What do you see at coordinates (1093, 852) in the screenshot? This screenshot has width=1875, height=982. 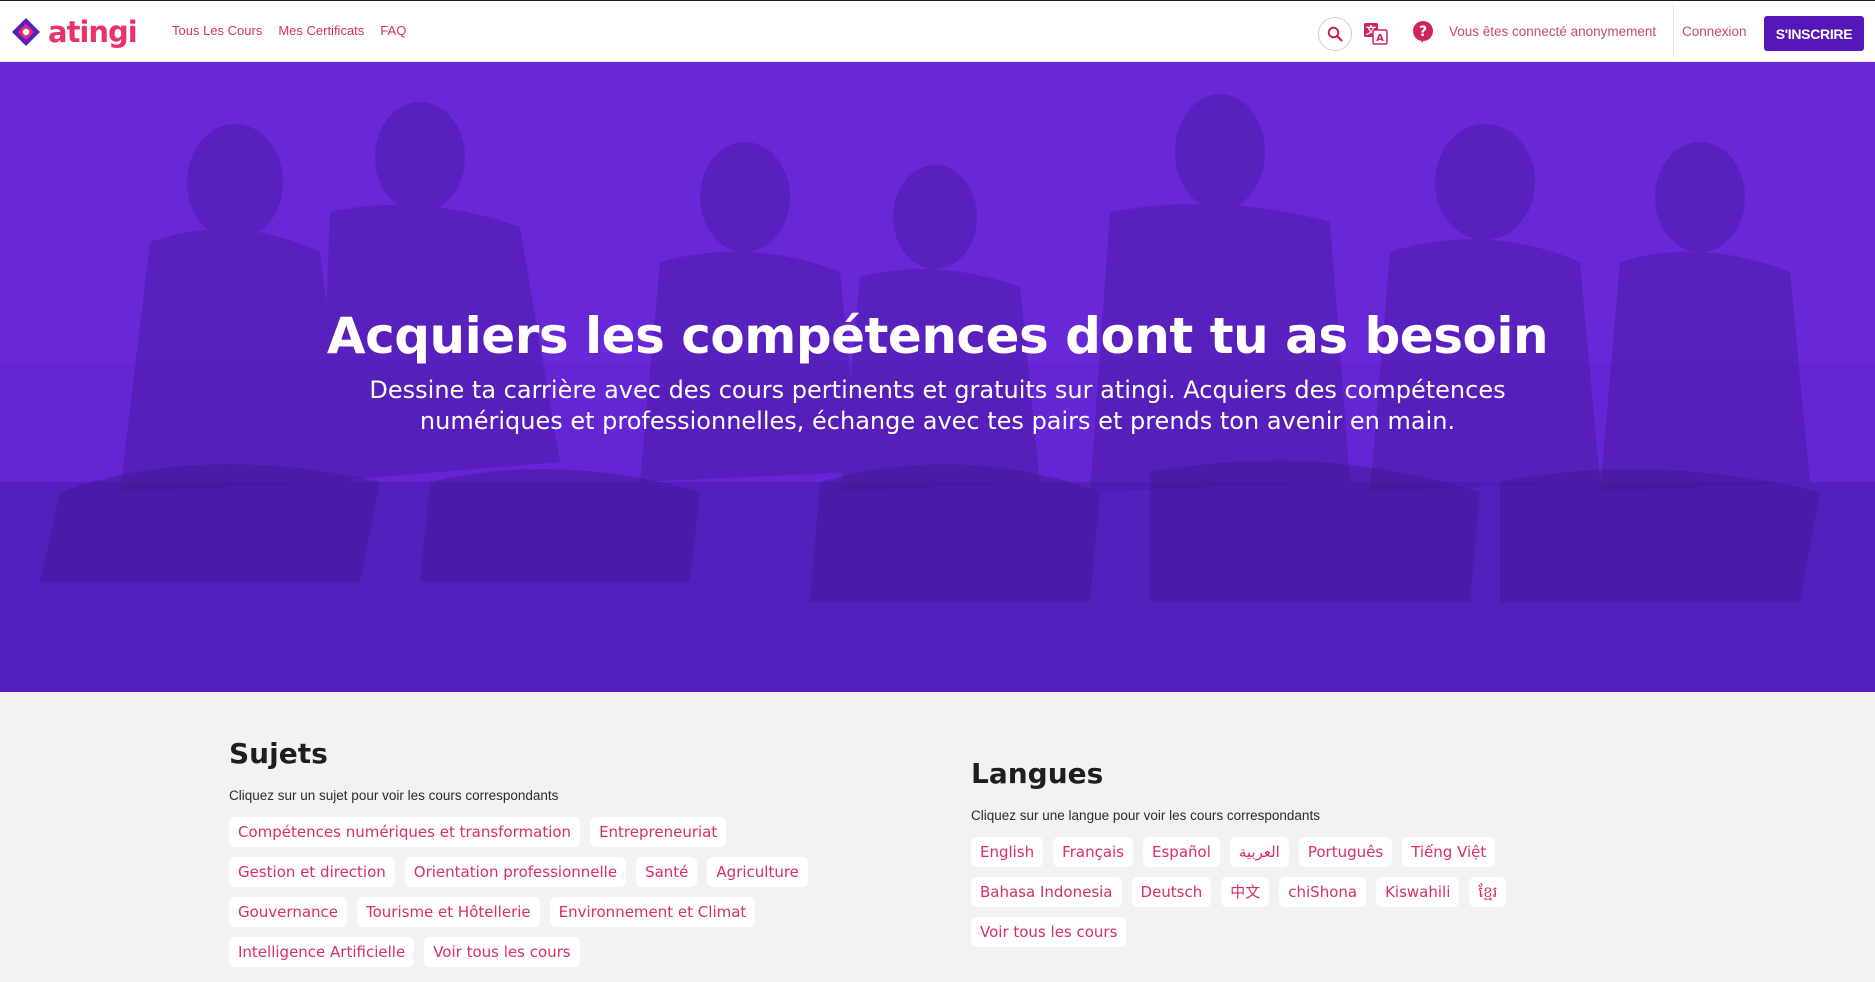 I see `language-chip-french: Français` at bounding box center [1093, 852].